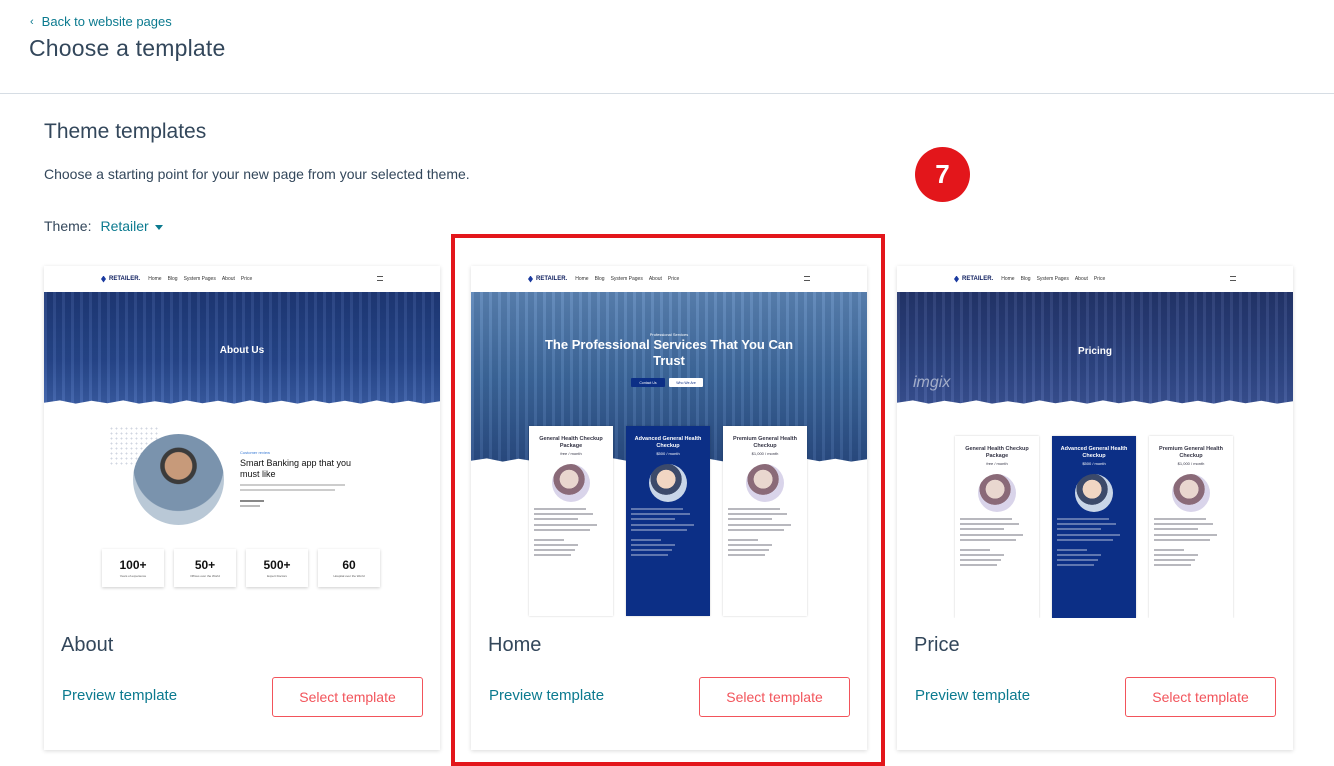  I want to click on plan-price: free / month, so click(997, 463).